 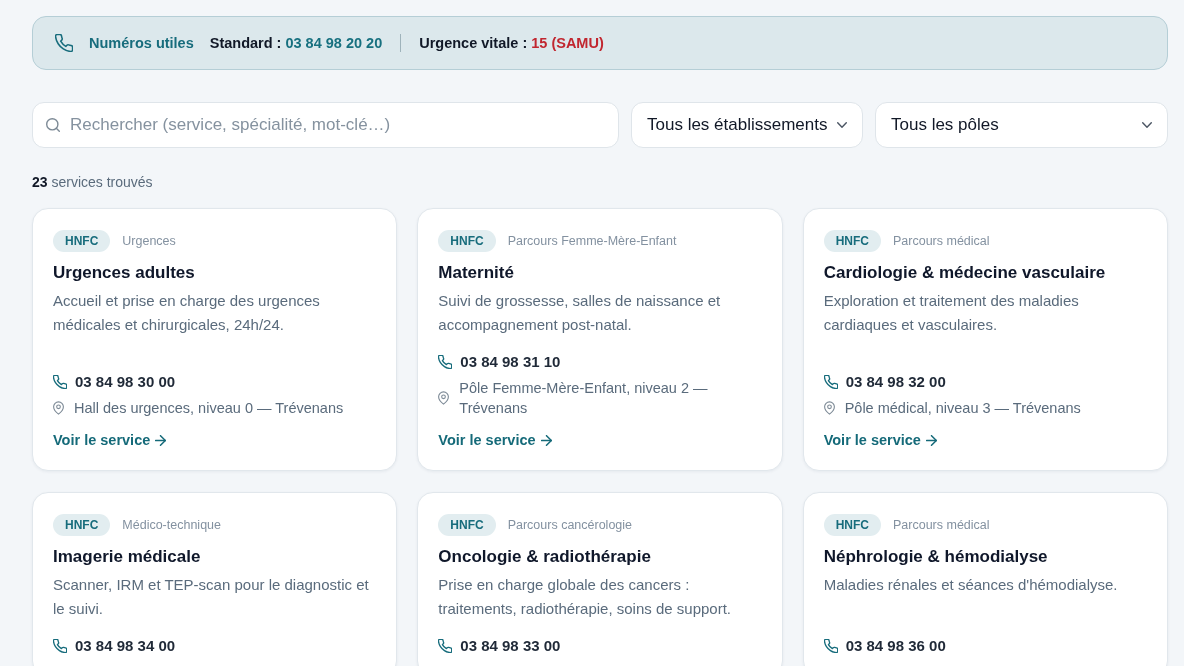 What do you see at coordinates (325, 125) in the screenshot?
I see `search-field: Rechercher (service, spécialité, mot-clé…)` at bounding box center [325, 125].